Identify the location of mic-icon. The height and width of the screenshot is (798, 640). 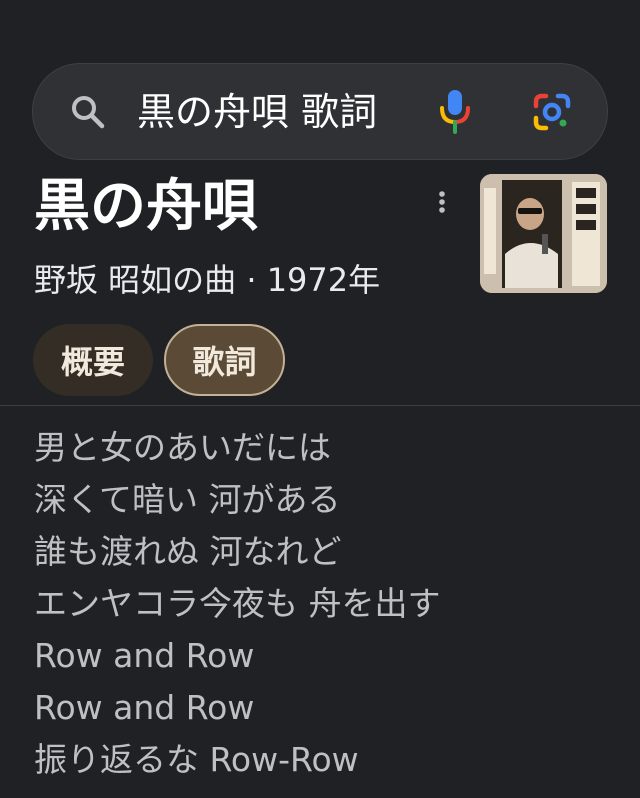
(455, 111).